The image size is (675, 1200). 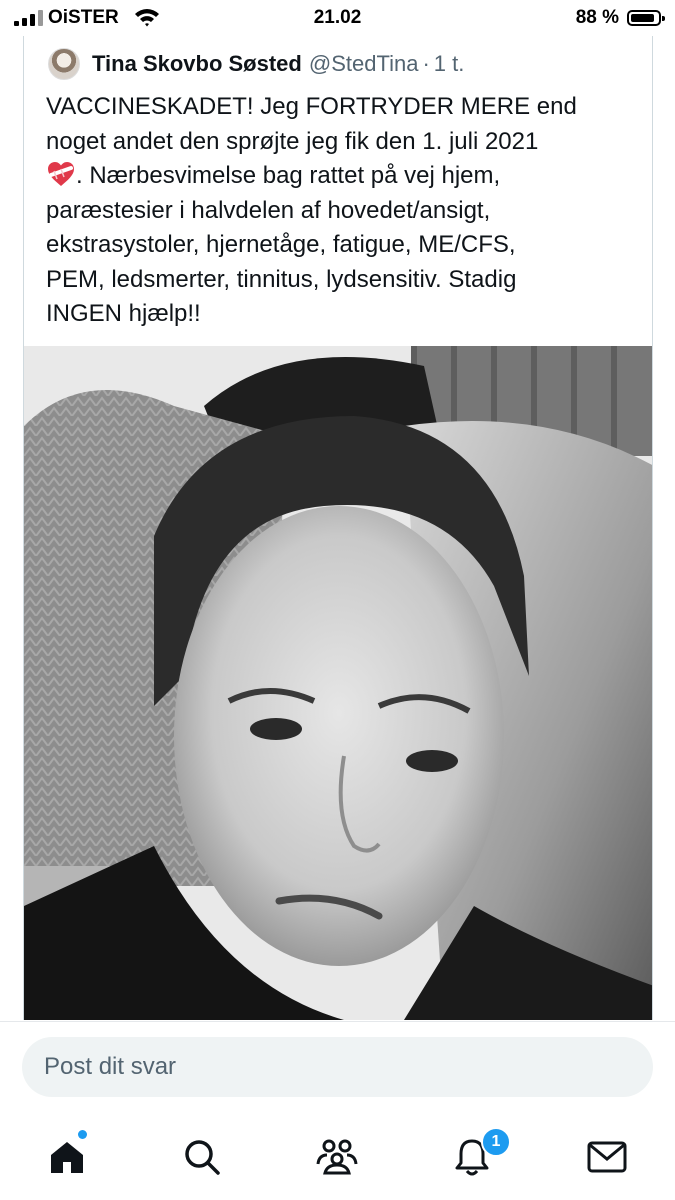 What do you see at coordinates (449, 63) in the screenshot?
I see `post-time: 1 t.` at bounding box center [449, 63].